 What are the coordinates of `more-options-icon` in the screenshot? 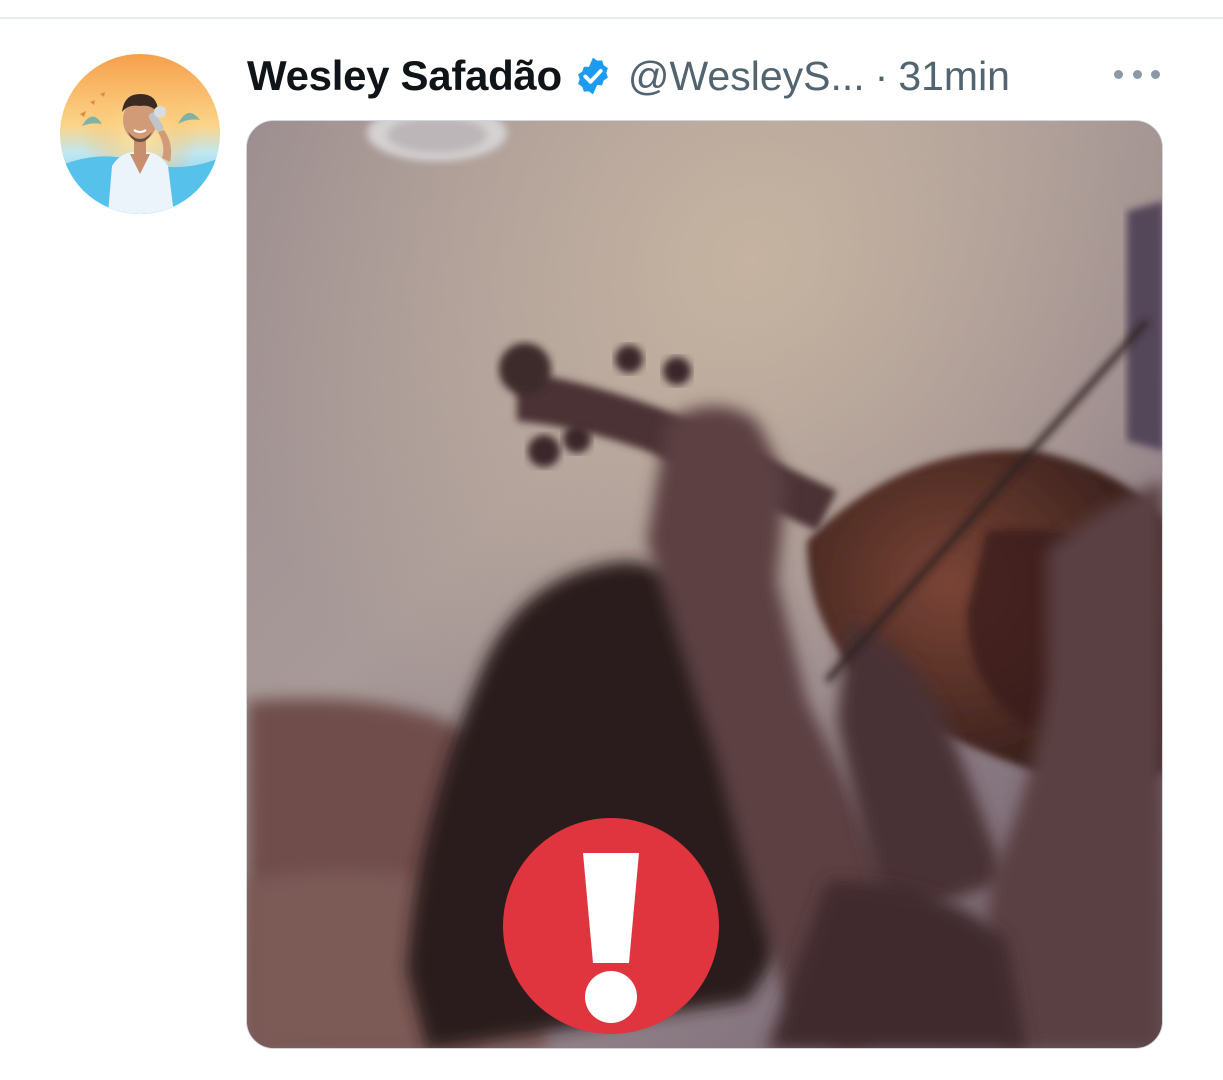 It's located at (1137, 74).